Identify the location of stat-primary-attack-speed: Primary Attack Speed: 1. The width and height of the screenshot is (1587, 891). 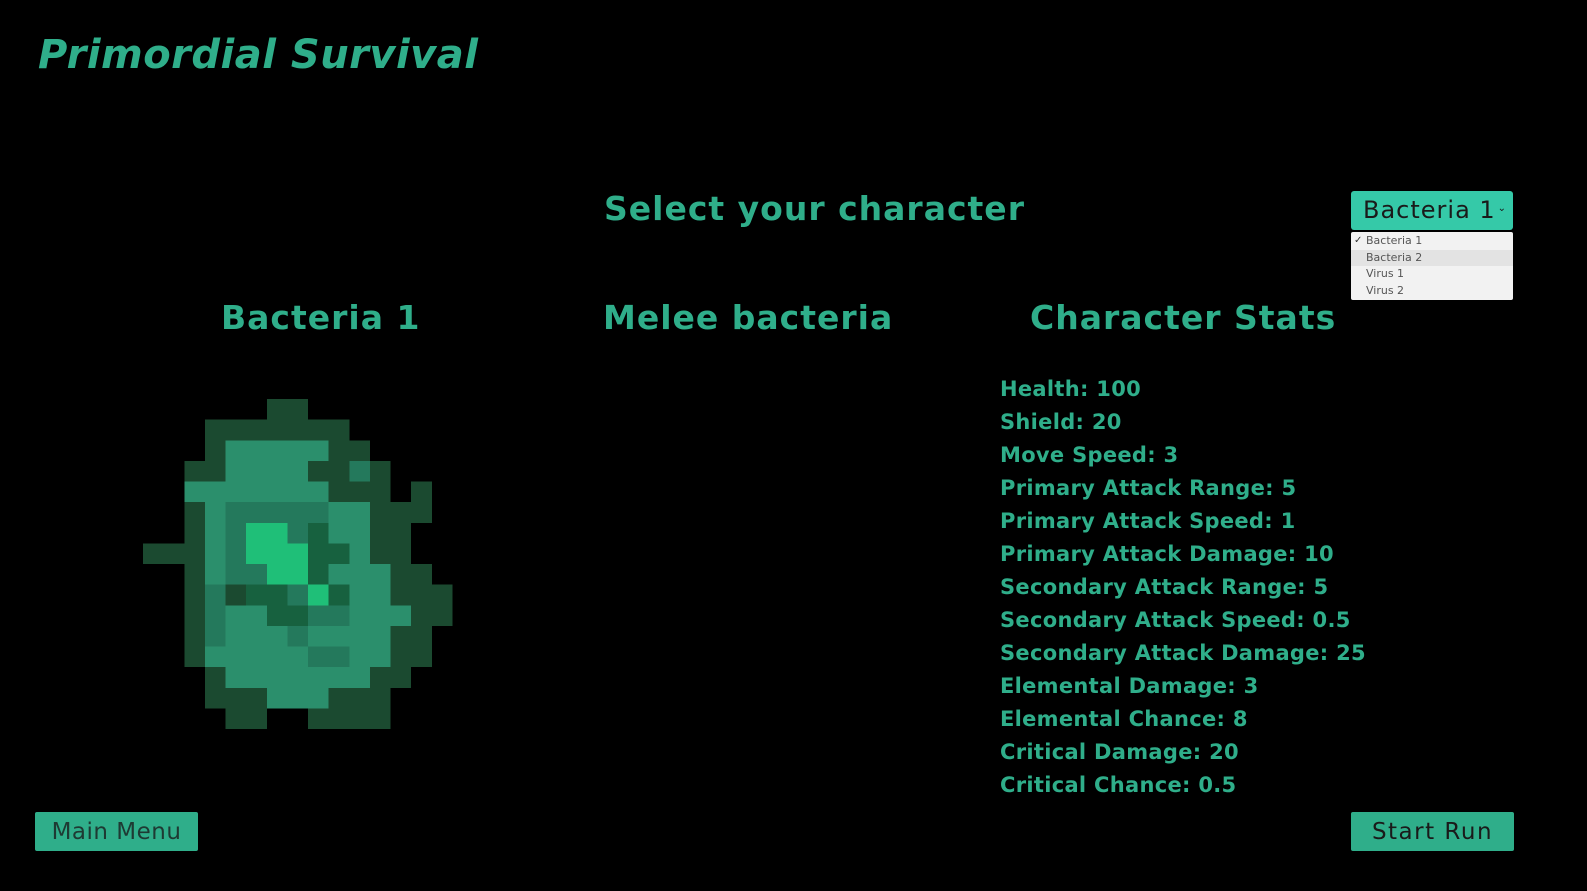
(1148, 521).